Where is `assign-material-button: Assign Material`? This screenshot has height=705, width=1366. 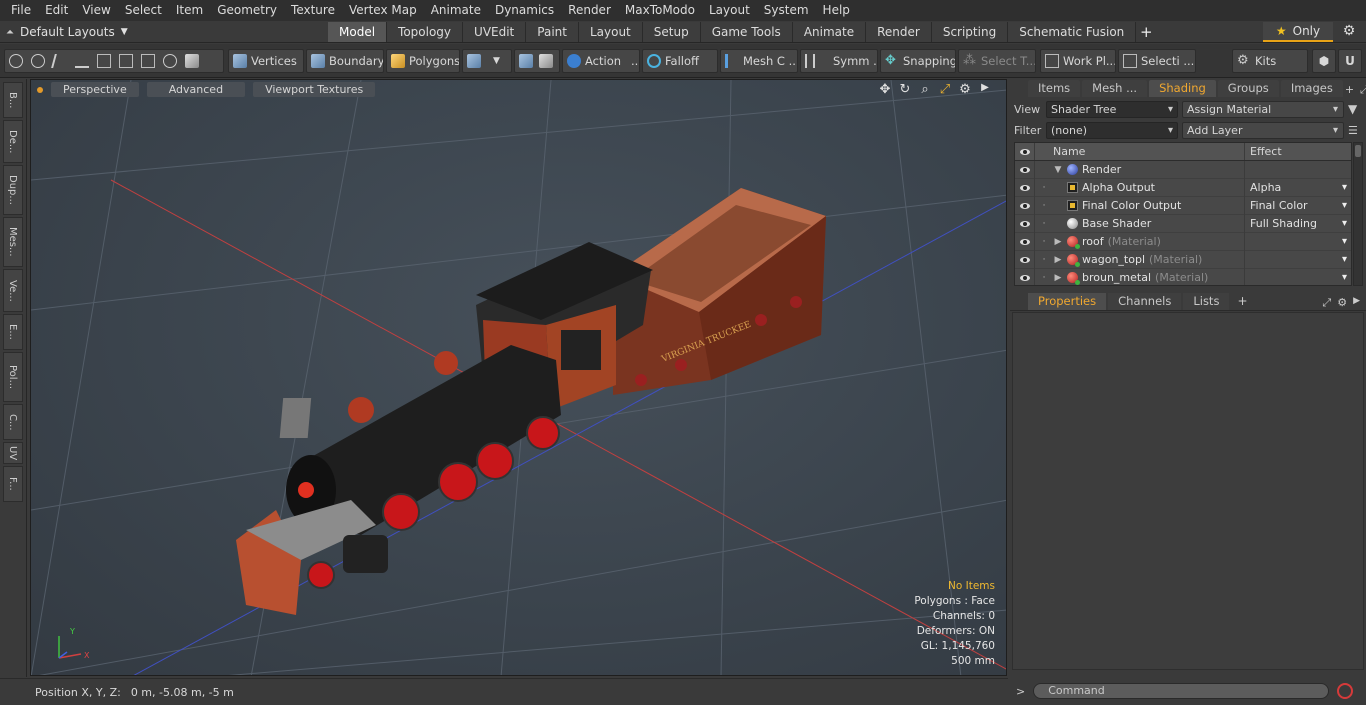 assign-material-button: Assign Material is located at coordinates (1263, 109).